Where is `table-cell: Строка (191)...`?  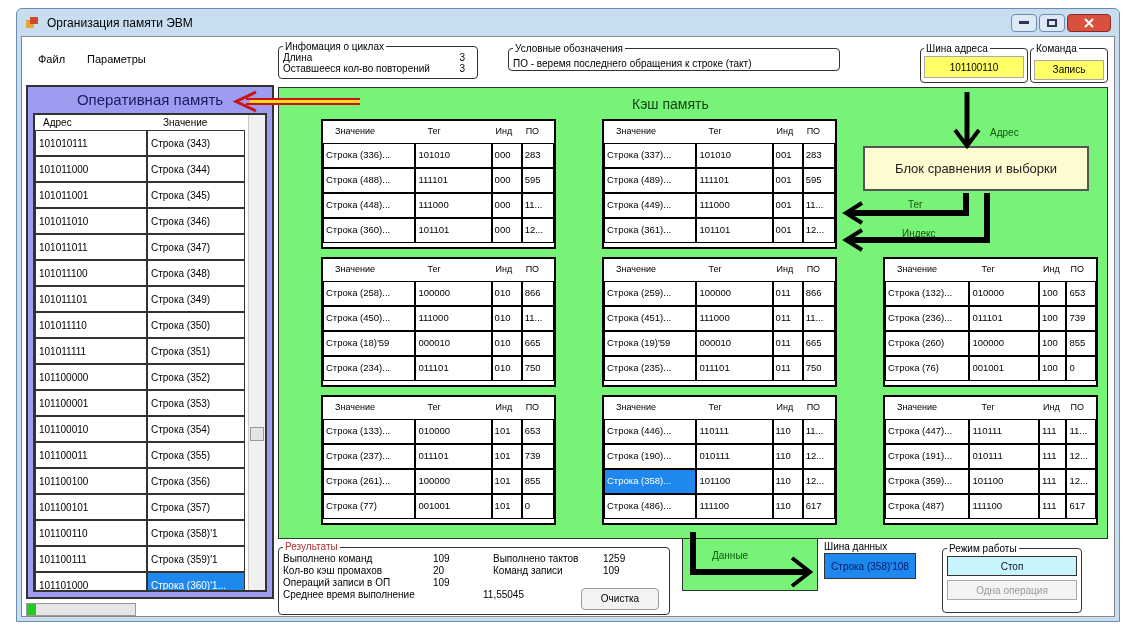
table-cell: Строка (191)... is located at coordinates (927, 456).